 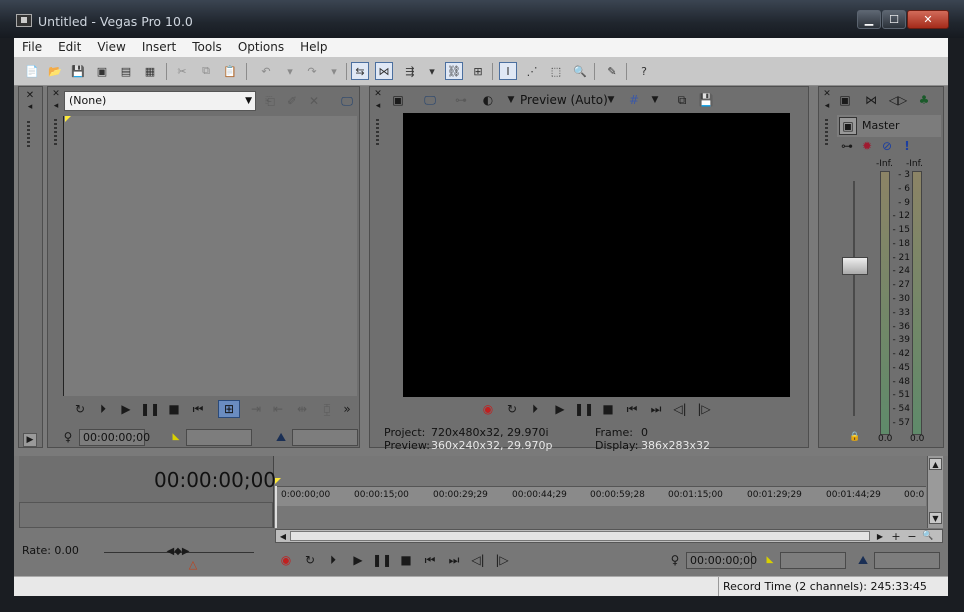 What do you see at coordinates (887, 146) in the screenshot?
I see `mute-icon: ⊘` at bounding box center [887, 146].